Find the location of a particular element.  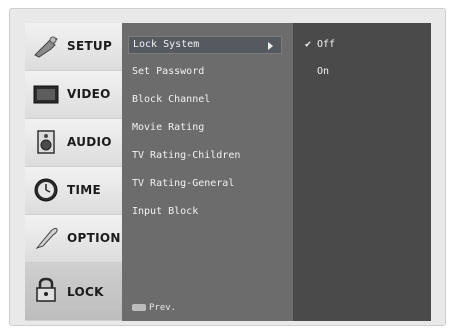

submenu-item-label: Input Block is located at coordinates (165, 211).